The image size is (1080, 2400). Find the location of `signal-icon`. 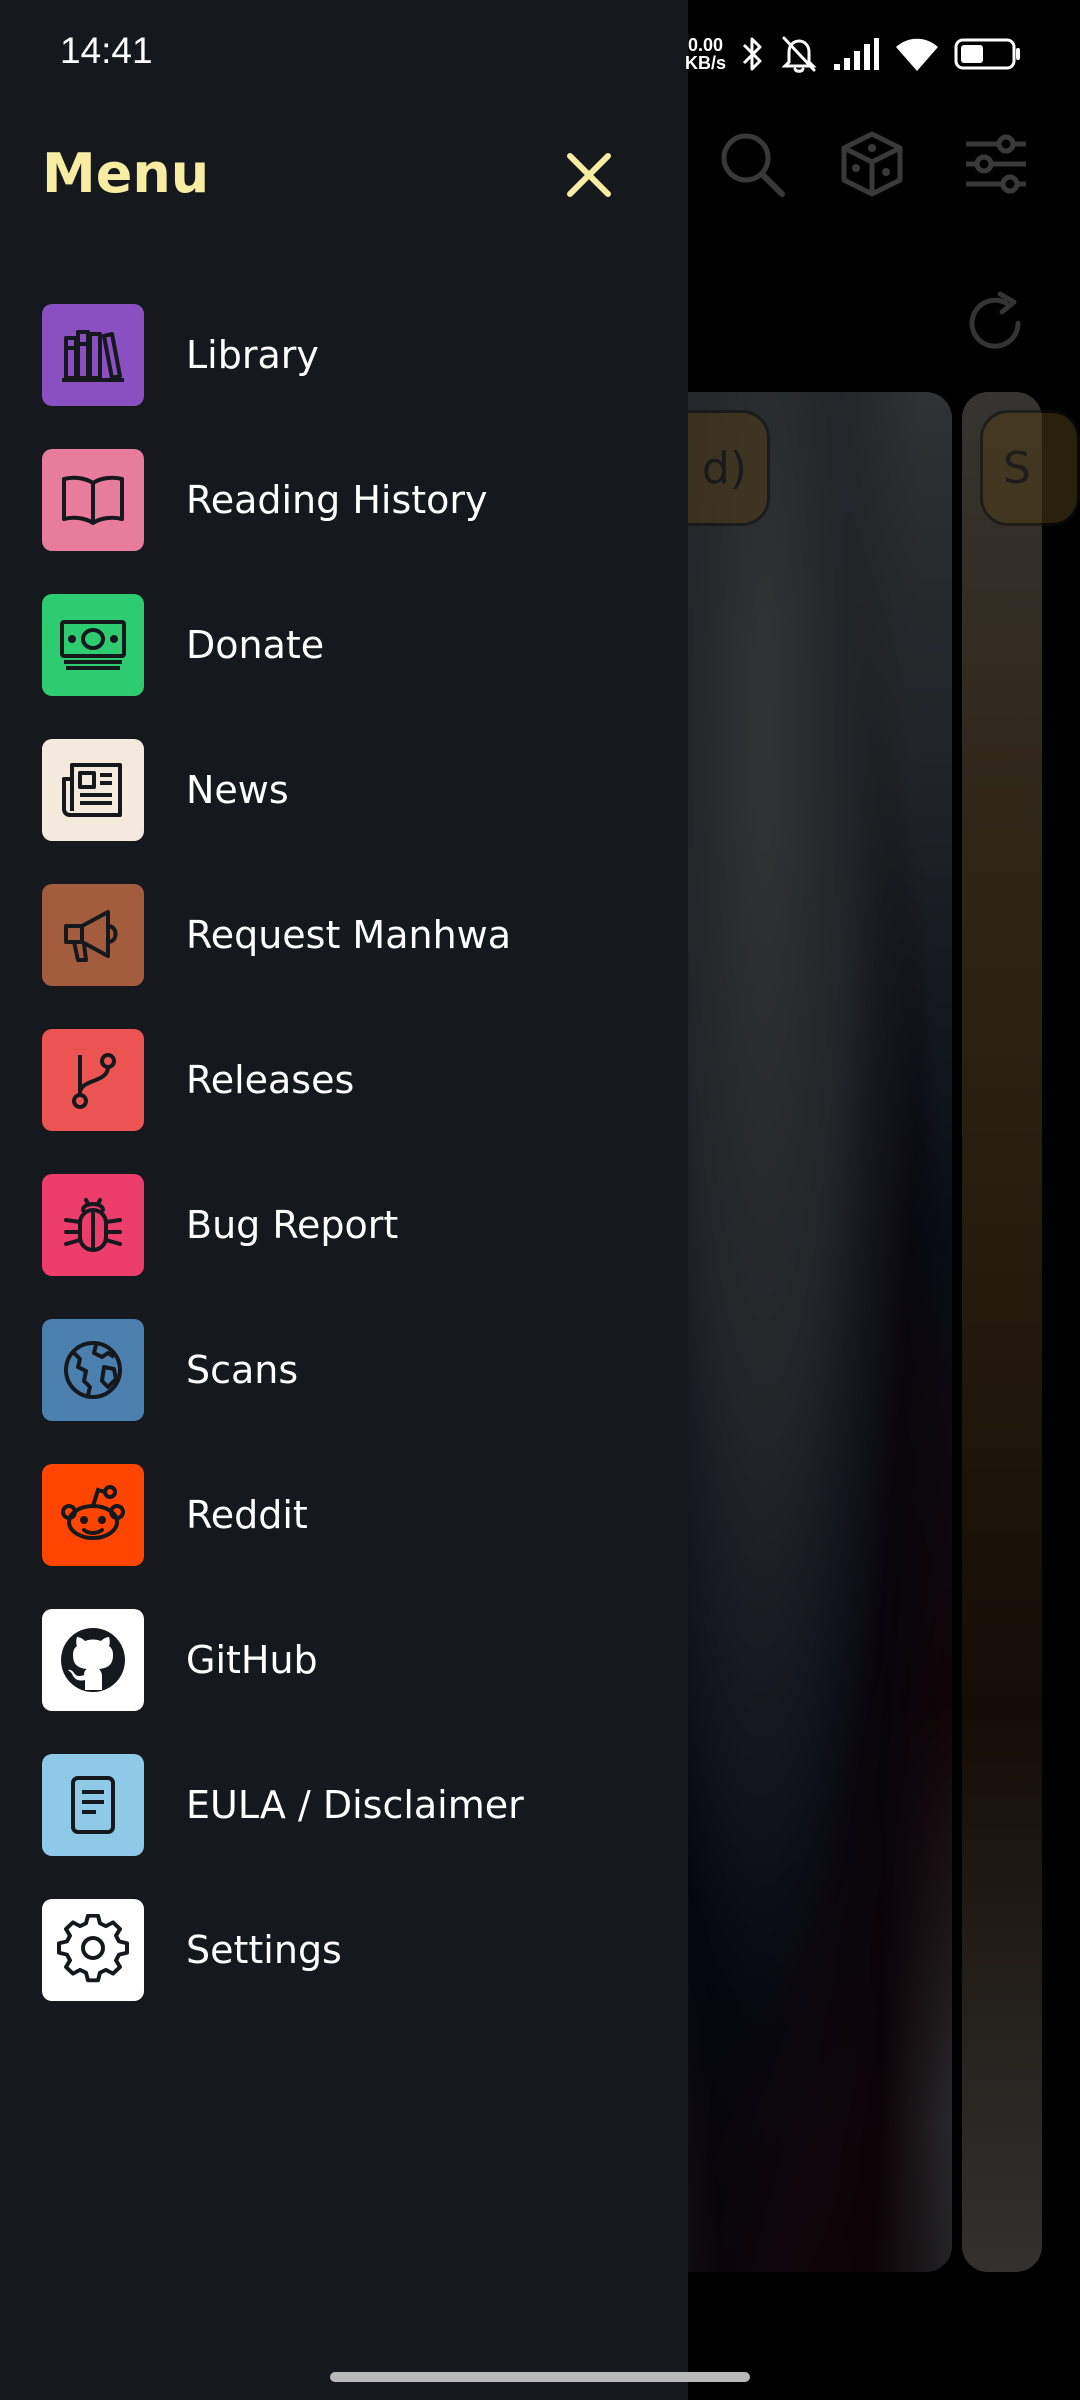

signal-icon is located at coordinates (856, 54).